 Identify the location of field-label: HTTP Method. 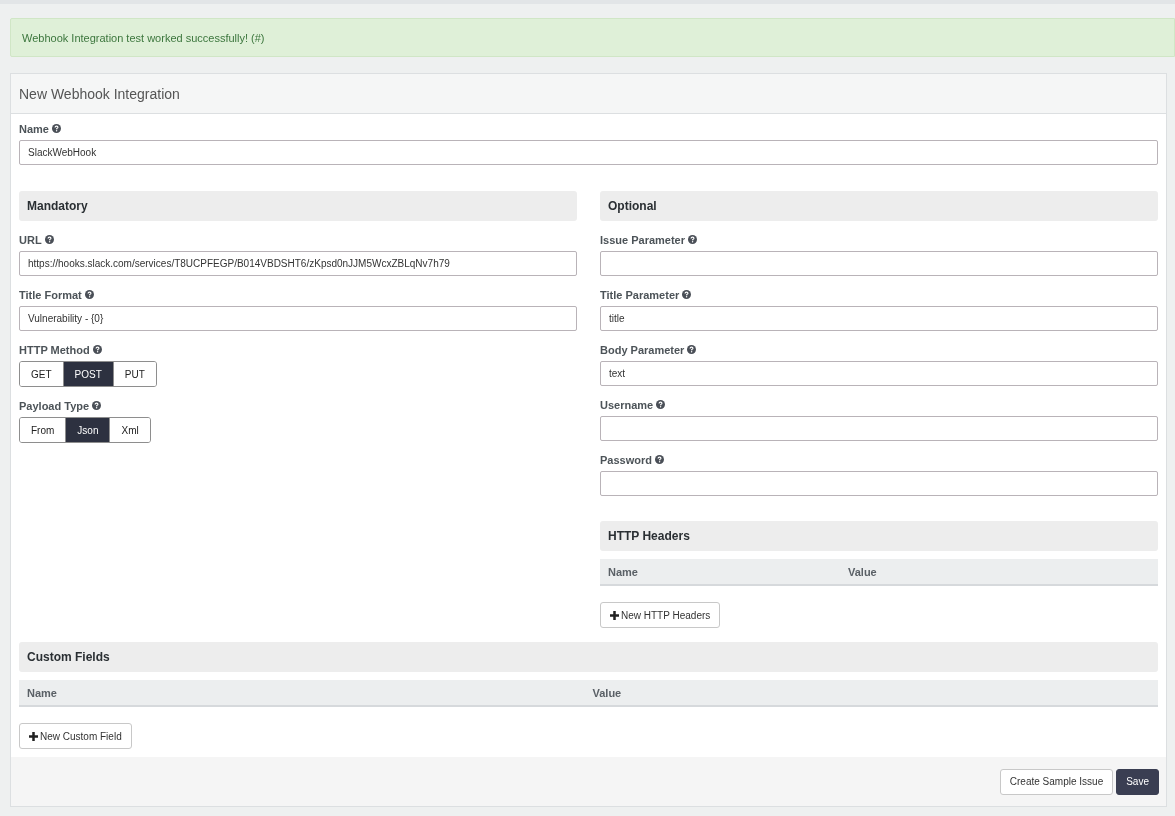
(54, 349).